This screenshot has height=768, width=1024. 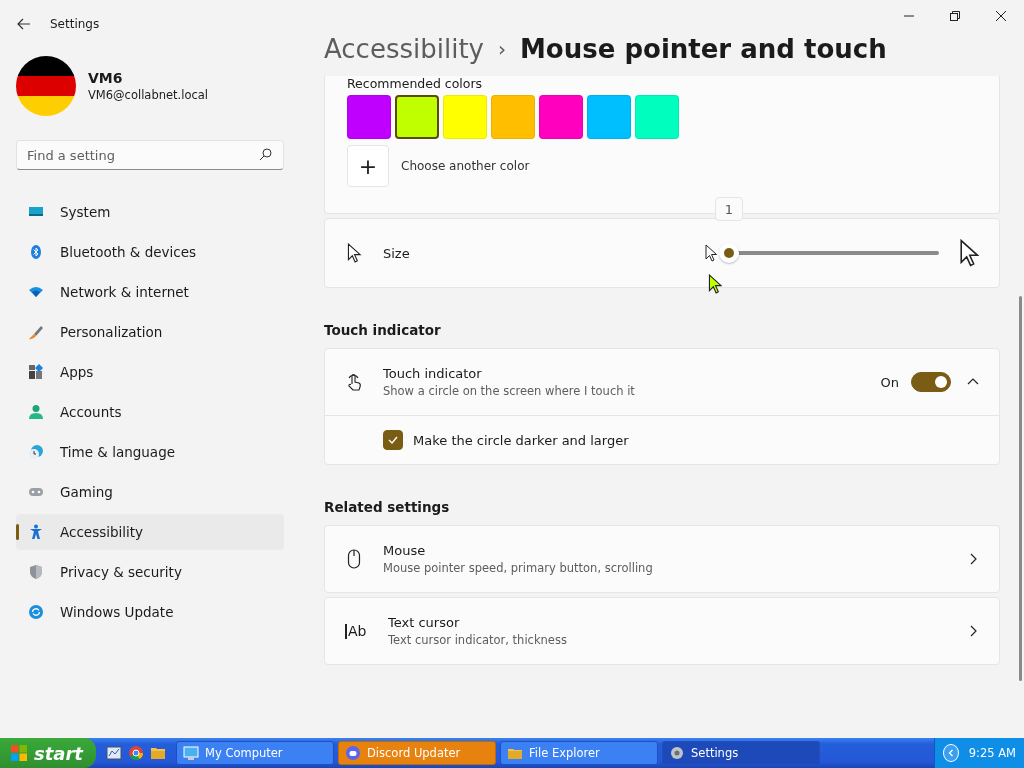 I want to click on related-setting: Mouse Mouse pointer speed, primary button, scrolling, so click(x=662, y=559).